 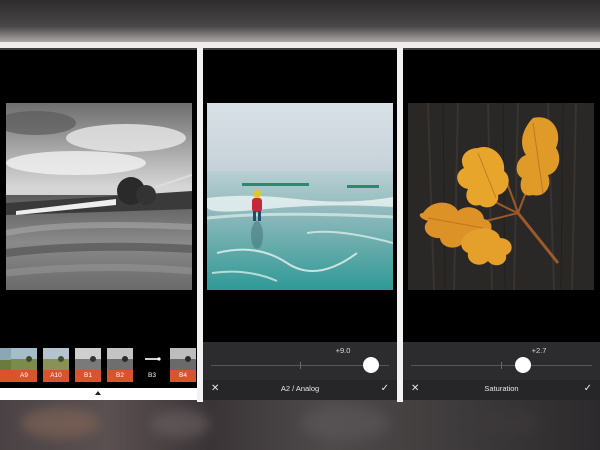 I want to click on photo-autumn-leaves, so click(x=501, y=196).